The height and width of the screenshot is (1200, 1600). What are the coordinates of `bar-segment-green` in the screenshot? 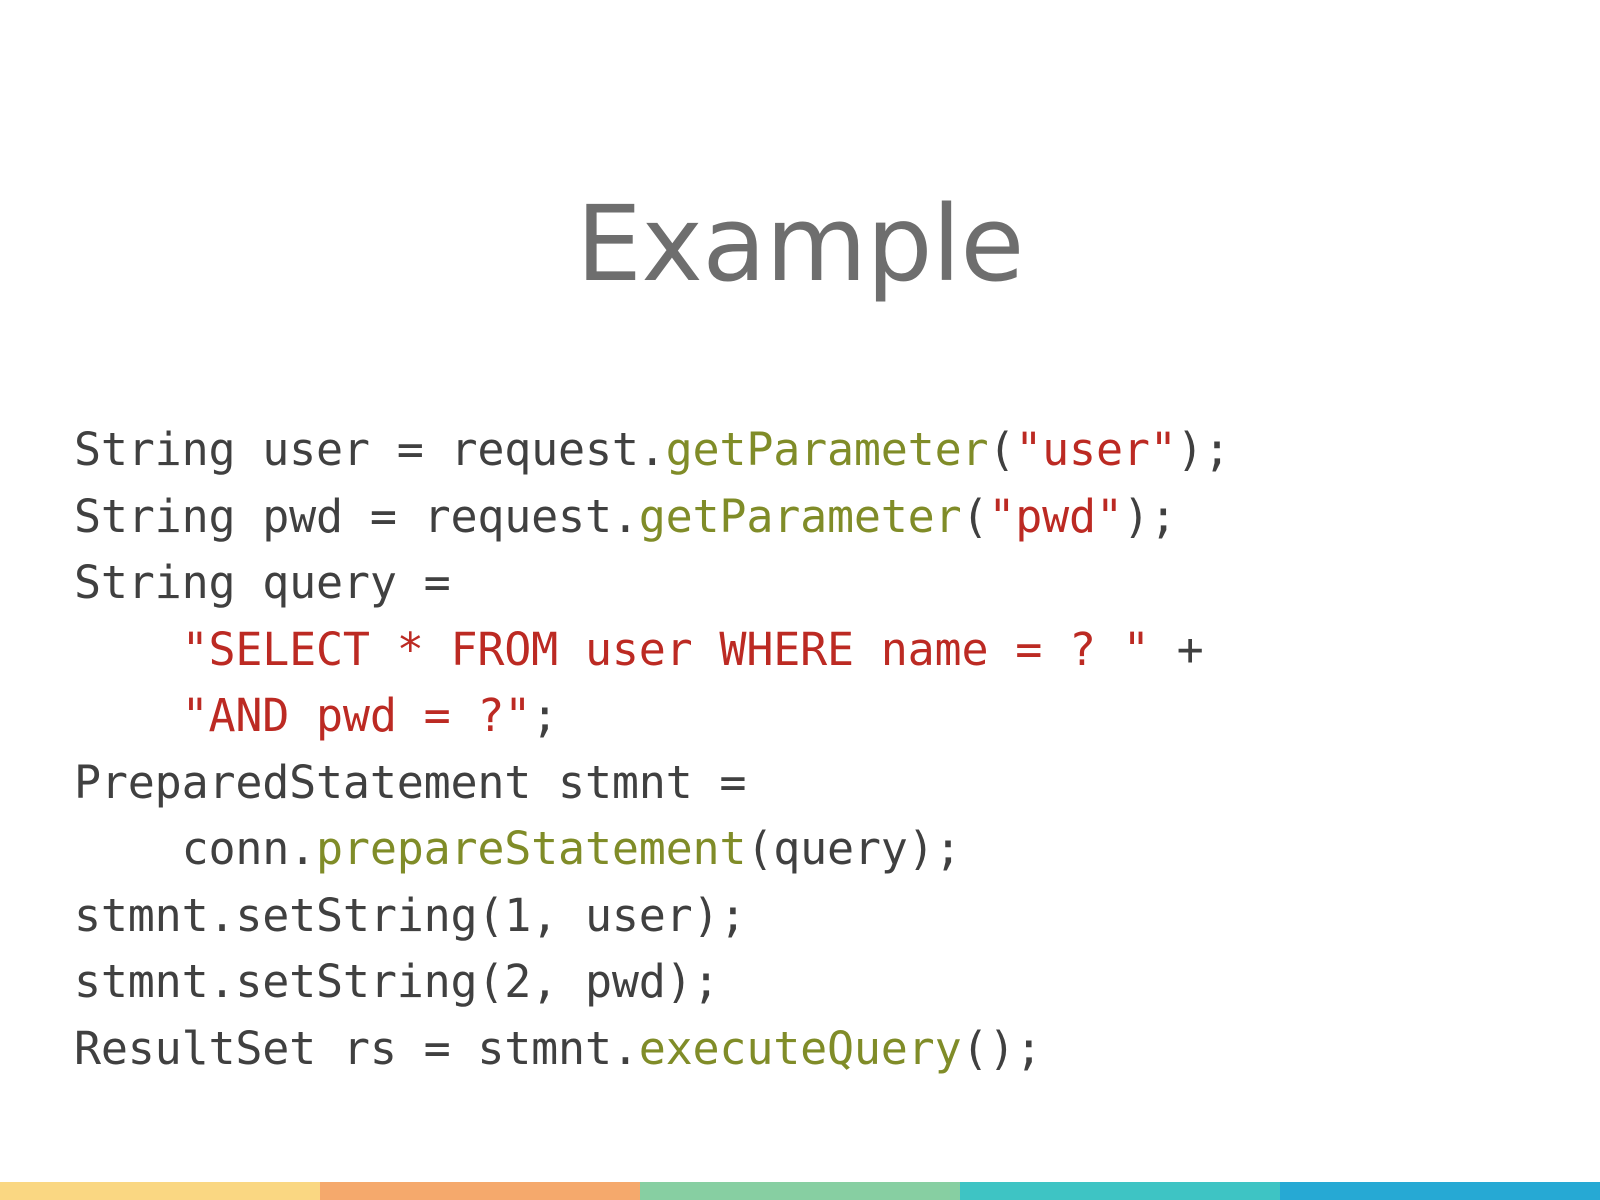 It's located at (800, 1191).